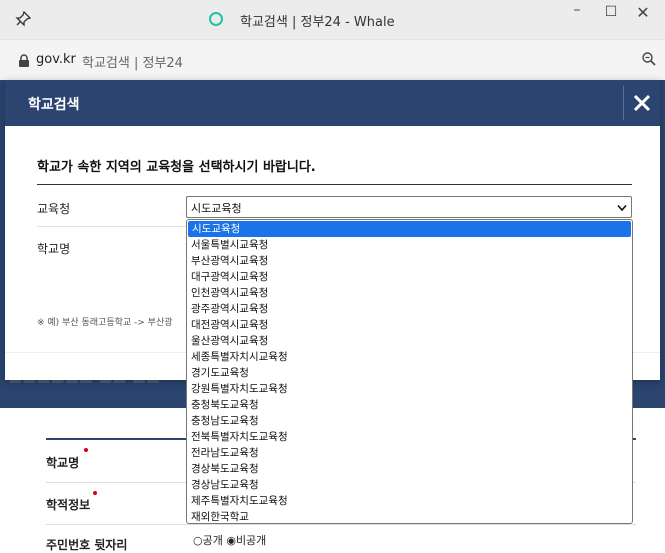 Image resolution: width=665 pixels, height=553 pixels. I want to click on background-radio-group: ○공개 ◉비공개, so click(229, 540).